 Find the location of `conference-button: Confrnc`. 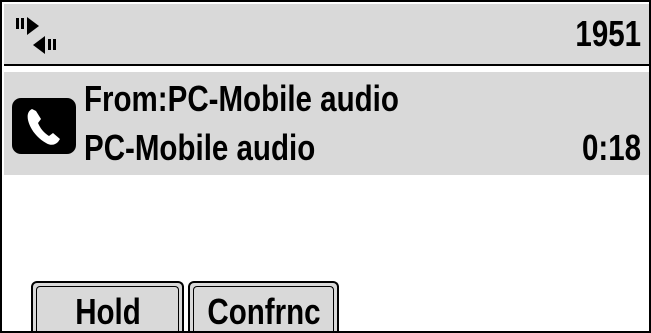

conference-button: Confrnc is located at coordinates (263, 306).